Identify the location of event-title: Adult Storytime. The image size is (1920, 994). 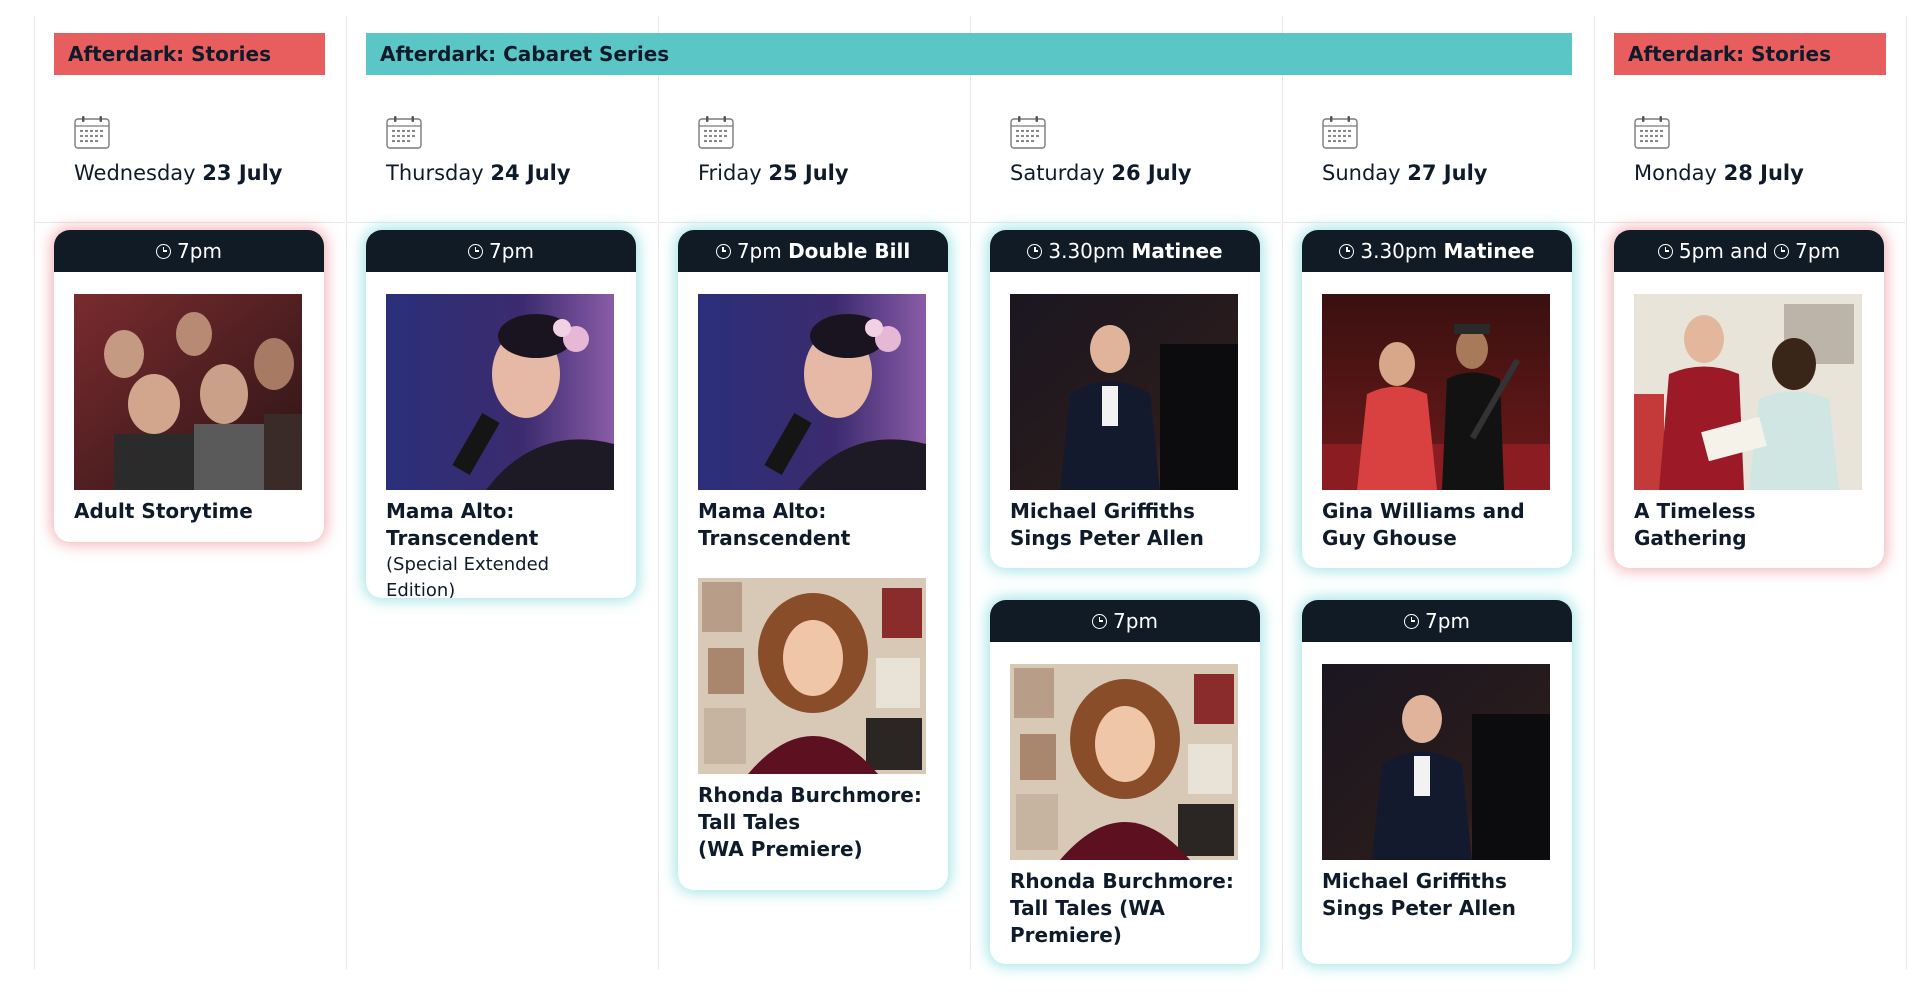
(189, 511).